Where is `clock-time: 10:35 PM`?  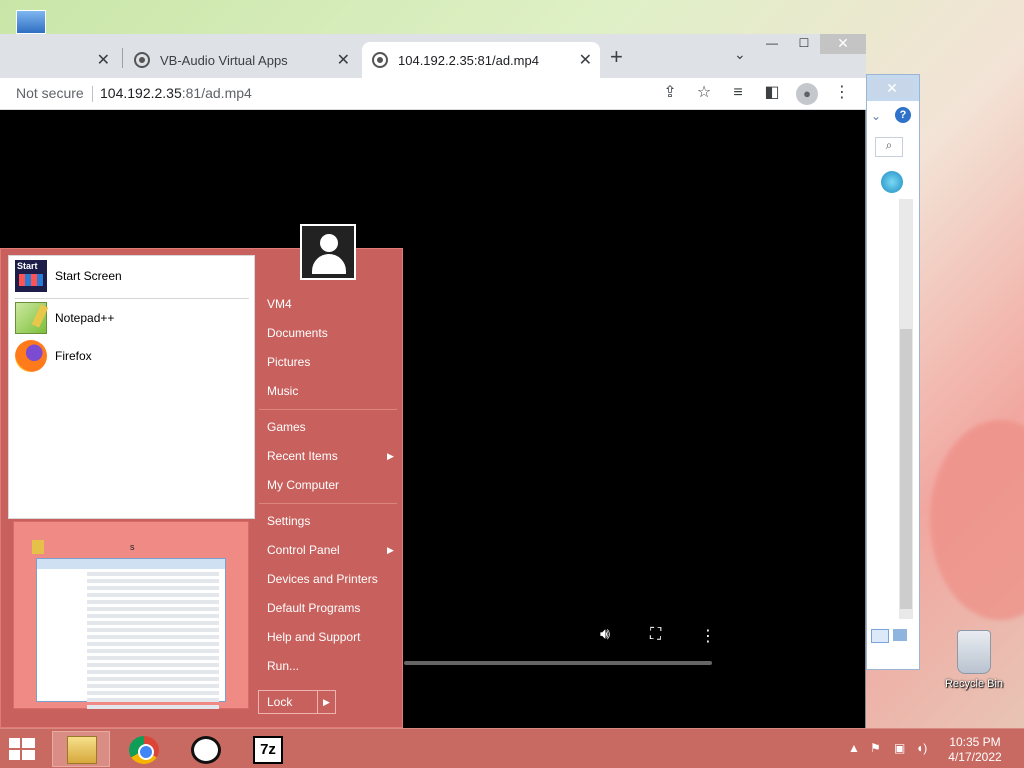
clock-time: 10:35 PM is located at coordinates (975, 742).